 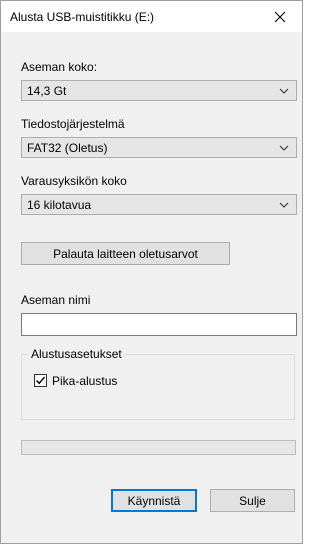 I want to click on checkmark-icon, so click(x=40, y=380).